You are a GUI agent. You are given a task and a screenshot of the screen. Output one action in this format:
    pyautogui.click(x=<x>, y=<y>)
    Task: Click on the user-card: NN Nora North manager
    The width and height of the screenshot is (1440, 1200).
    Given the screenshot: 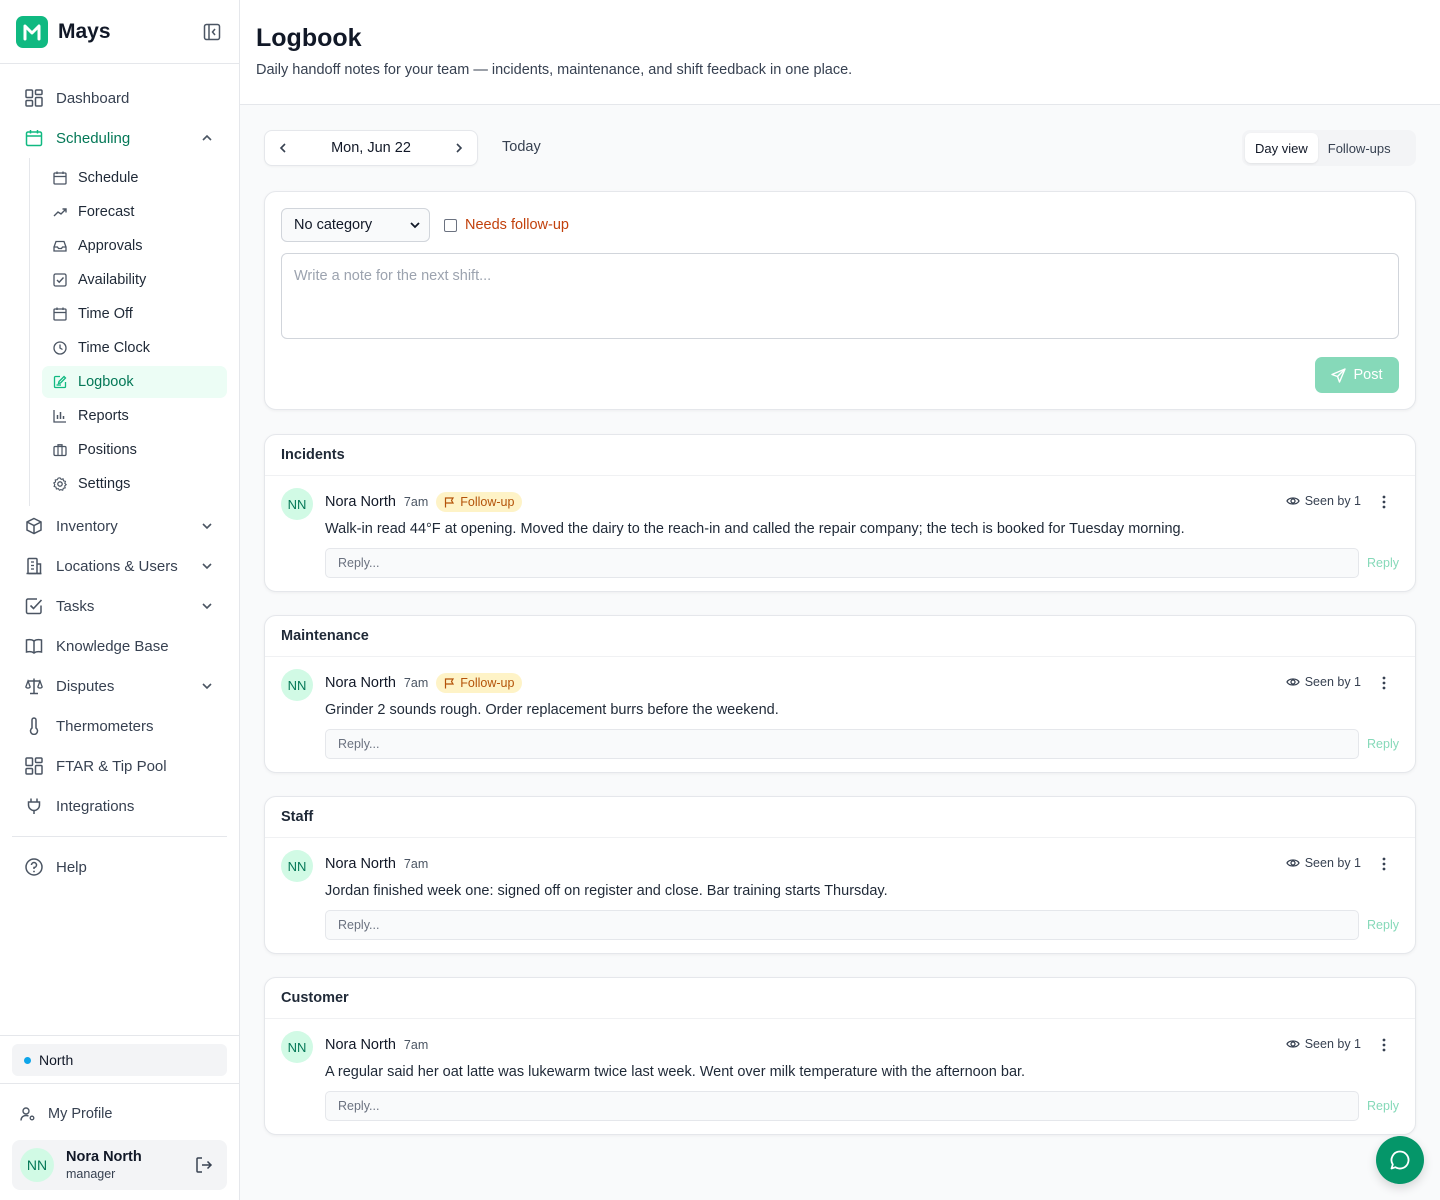 What is the action you would take?
    pyautogui.click(x=119, y=1165)
    